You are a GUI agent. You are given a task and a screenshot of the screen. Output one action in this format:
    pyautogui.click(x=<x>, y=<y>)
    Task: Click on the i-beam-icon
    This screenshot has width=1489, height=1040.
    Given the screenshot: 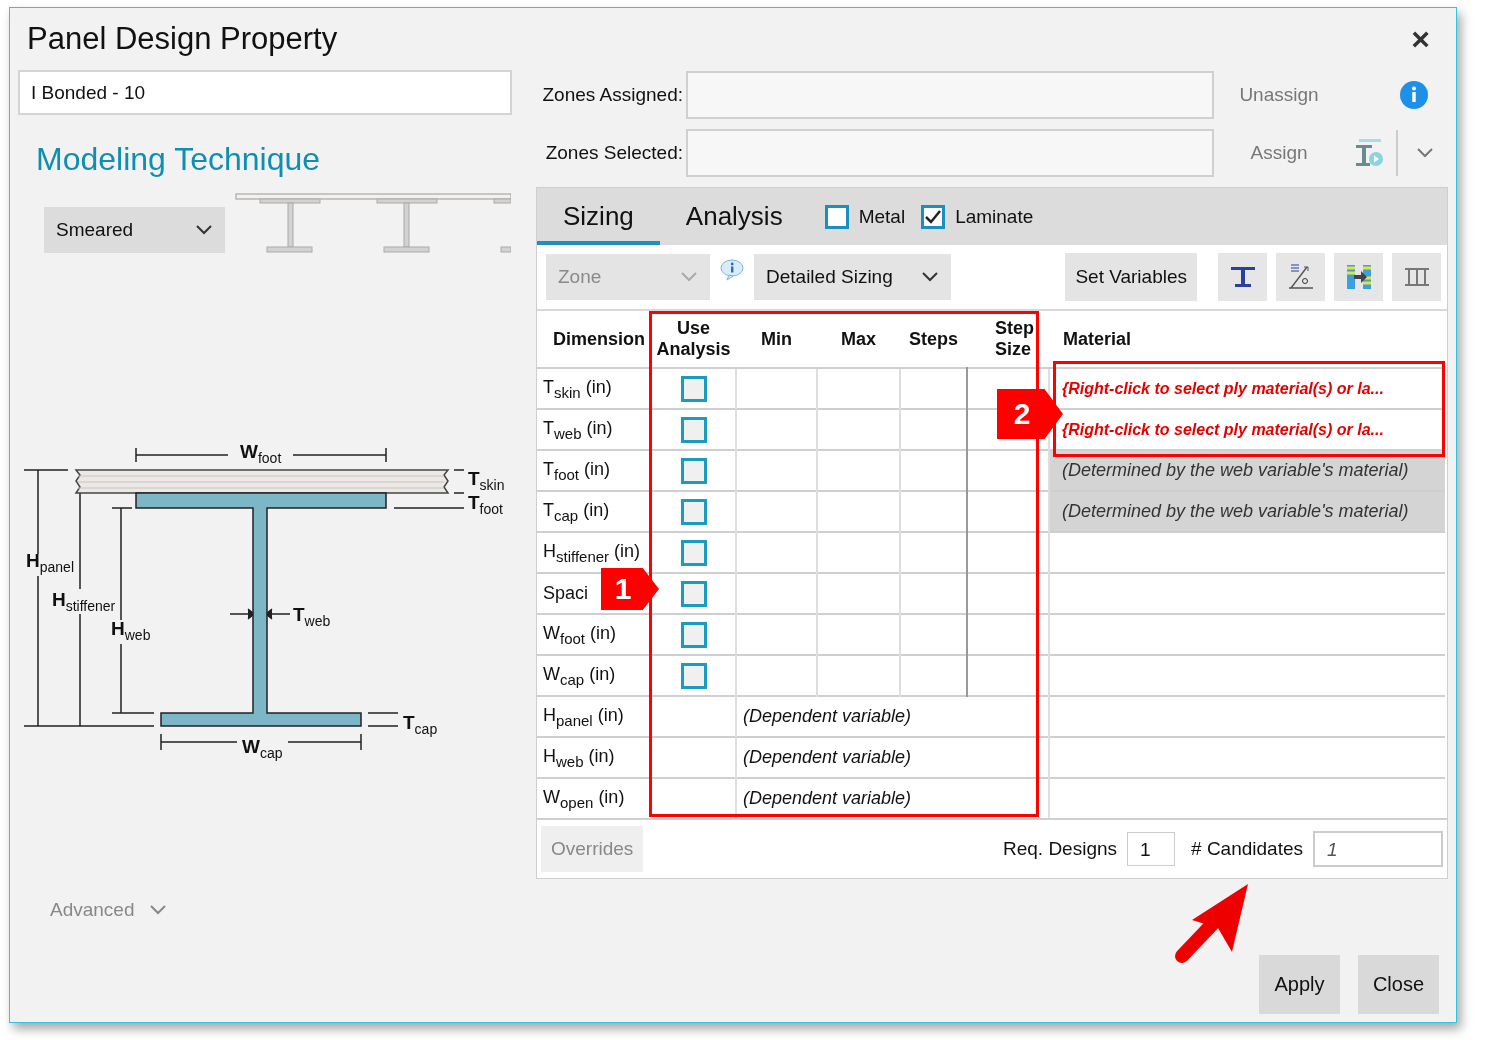 What is the action you would take?
    pyautogui.click(x=1242, y=277)
    